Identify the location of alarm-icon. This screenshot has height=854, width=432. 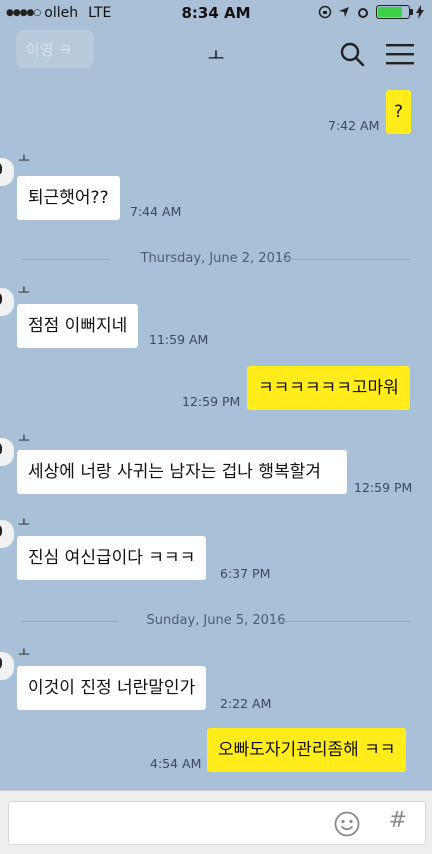
(363, 13).